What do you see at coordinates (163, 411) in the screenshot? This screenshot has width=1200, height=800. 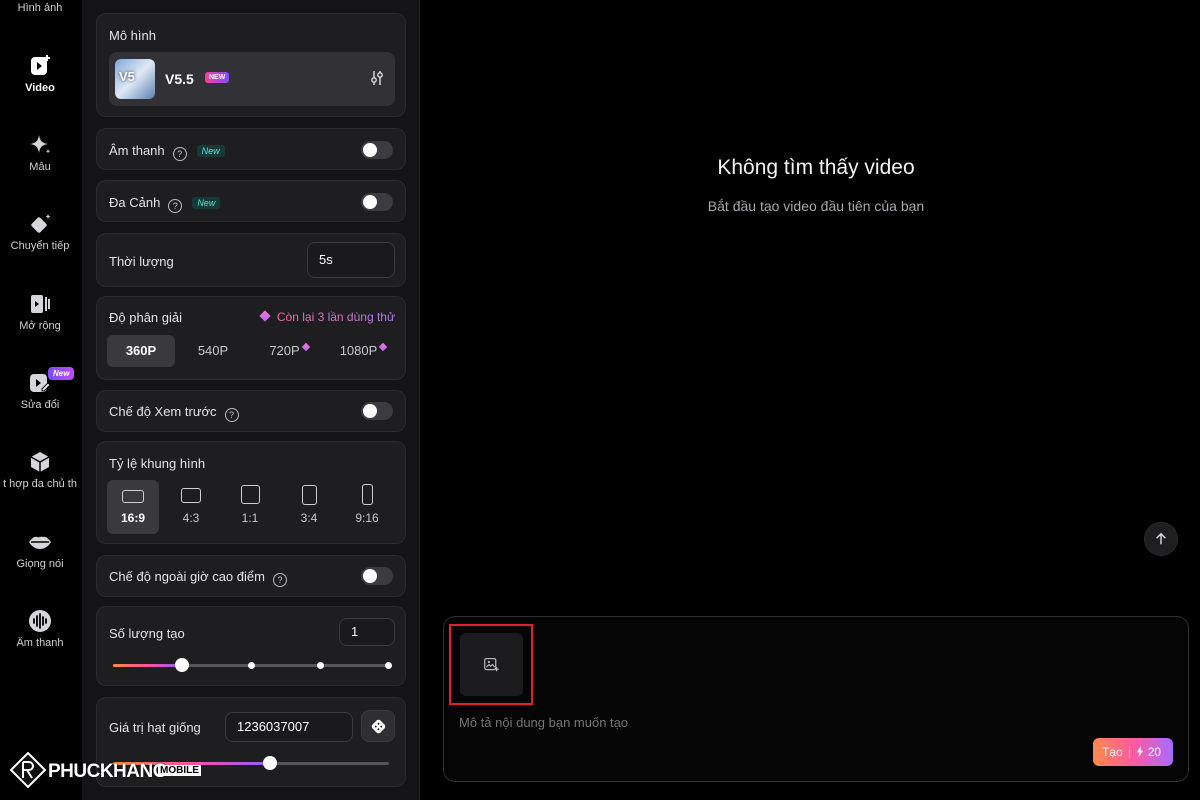 I see `preview-mode-label: Chế độ Xem trước` at bounding box center [163, 411].